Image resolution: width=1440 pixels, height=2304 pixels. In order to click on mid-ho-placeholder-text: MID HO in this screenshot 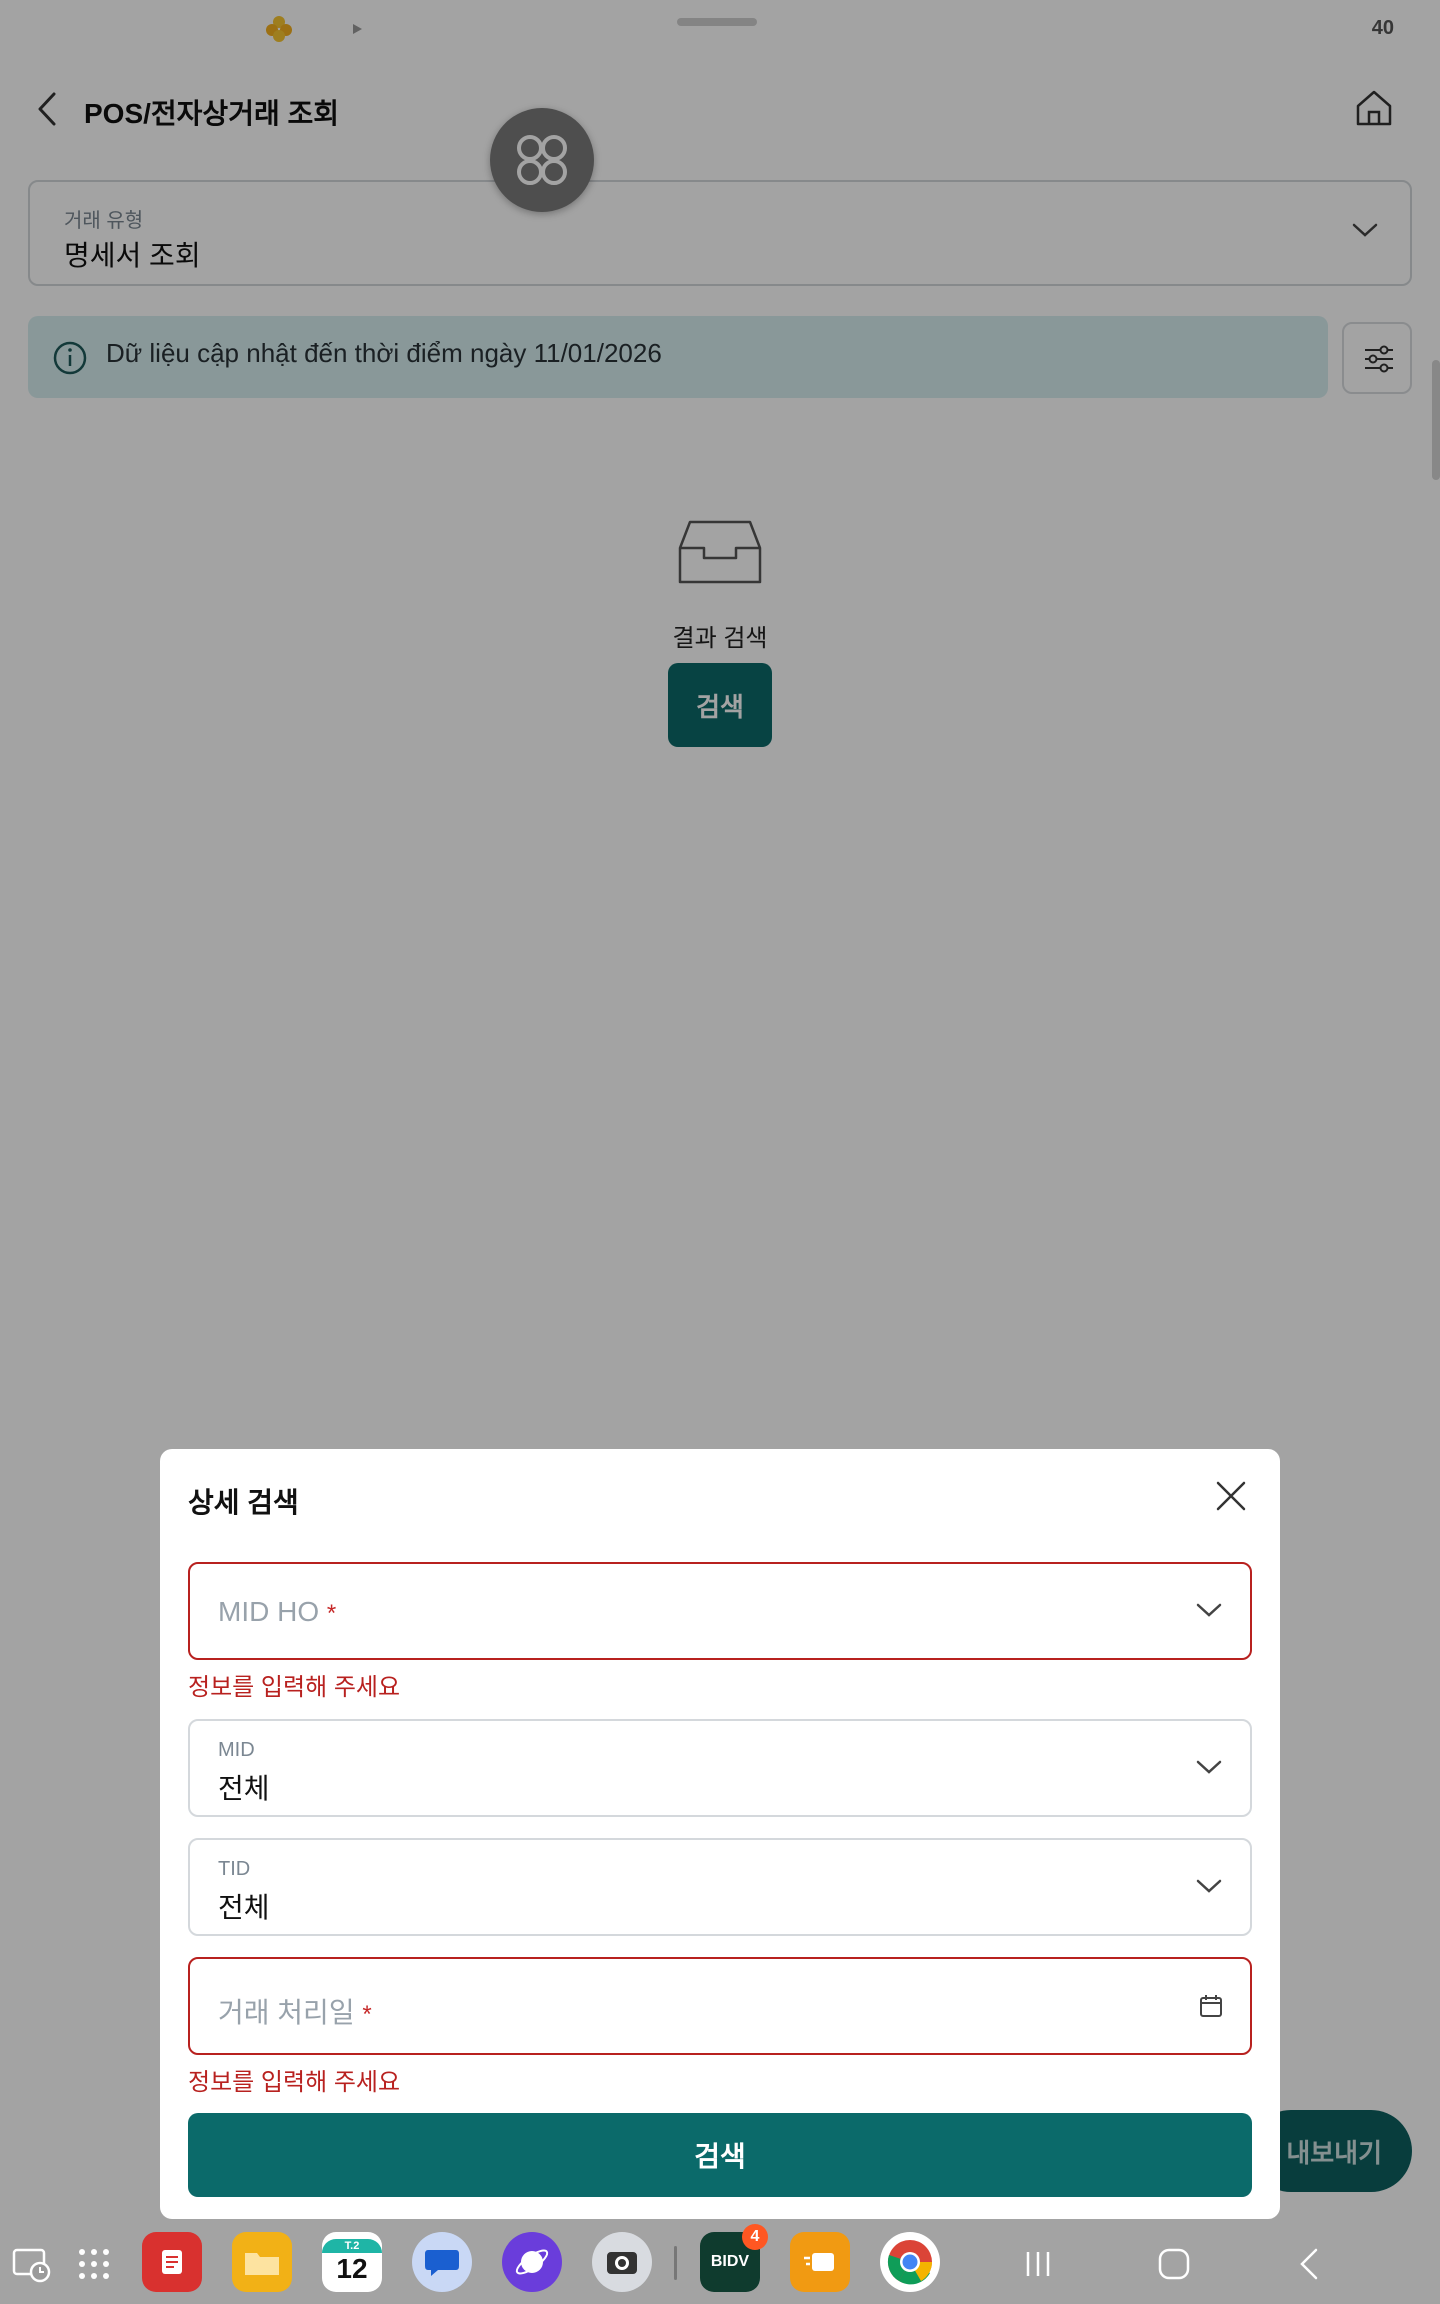, I will do `click(269, 1611)`.